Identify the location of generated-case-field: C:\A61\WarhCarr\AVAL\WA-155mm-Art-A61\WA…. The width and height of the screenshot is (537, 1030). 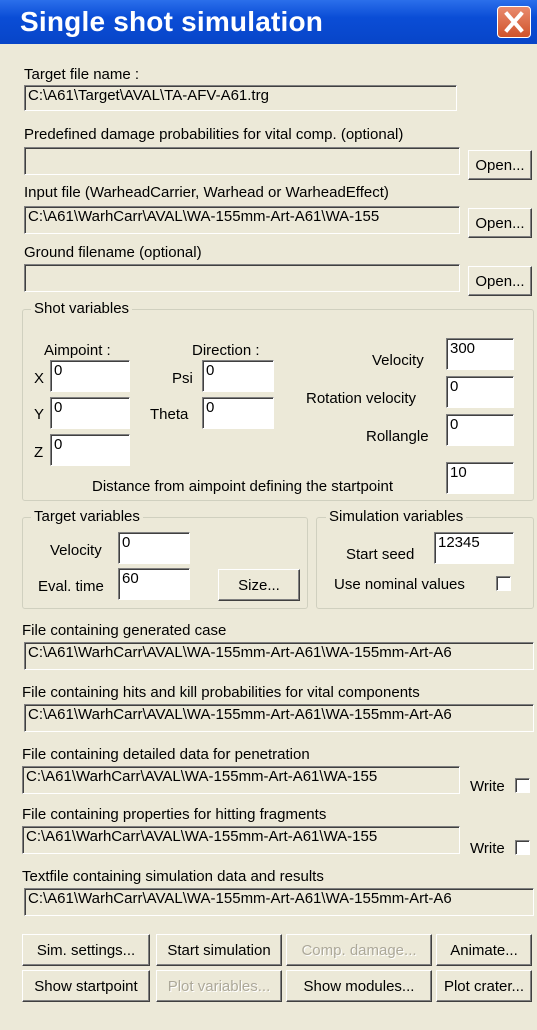
(279, 656).